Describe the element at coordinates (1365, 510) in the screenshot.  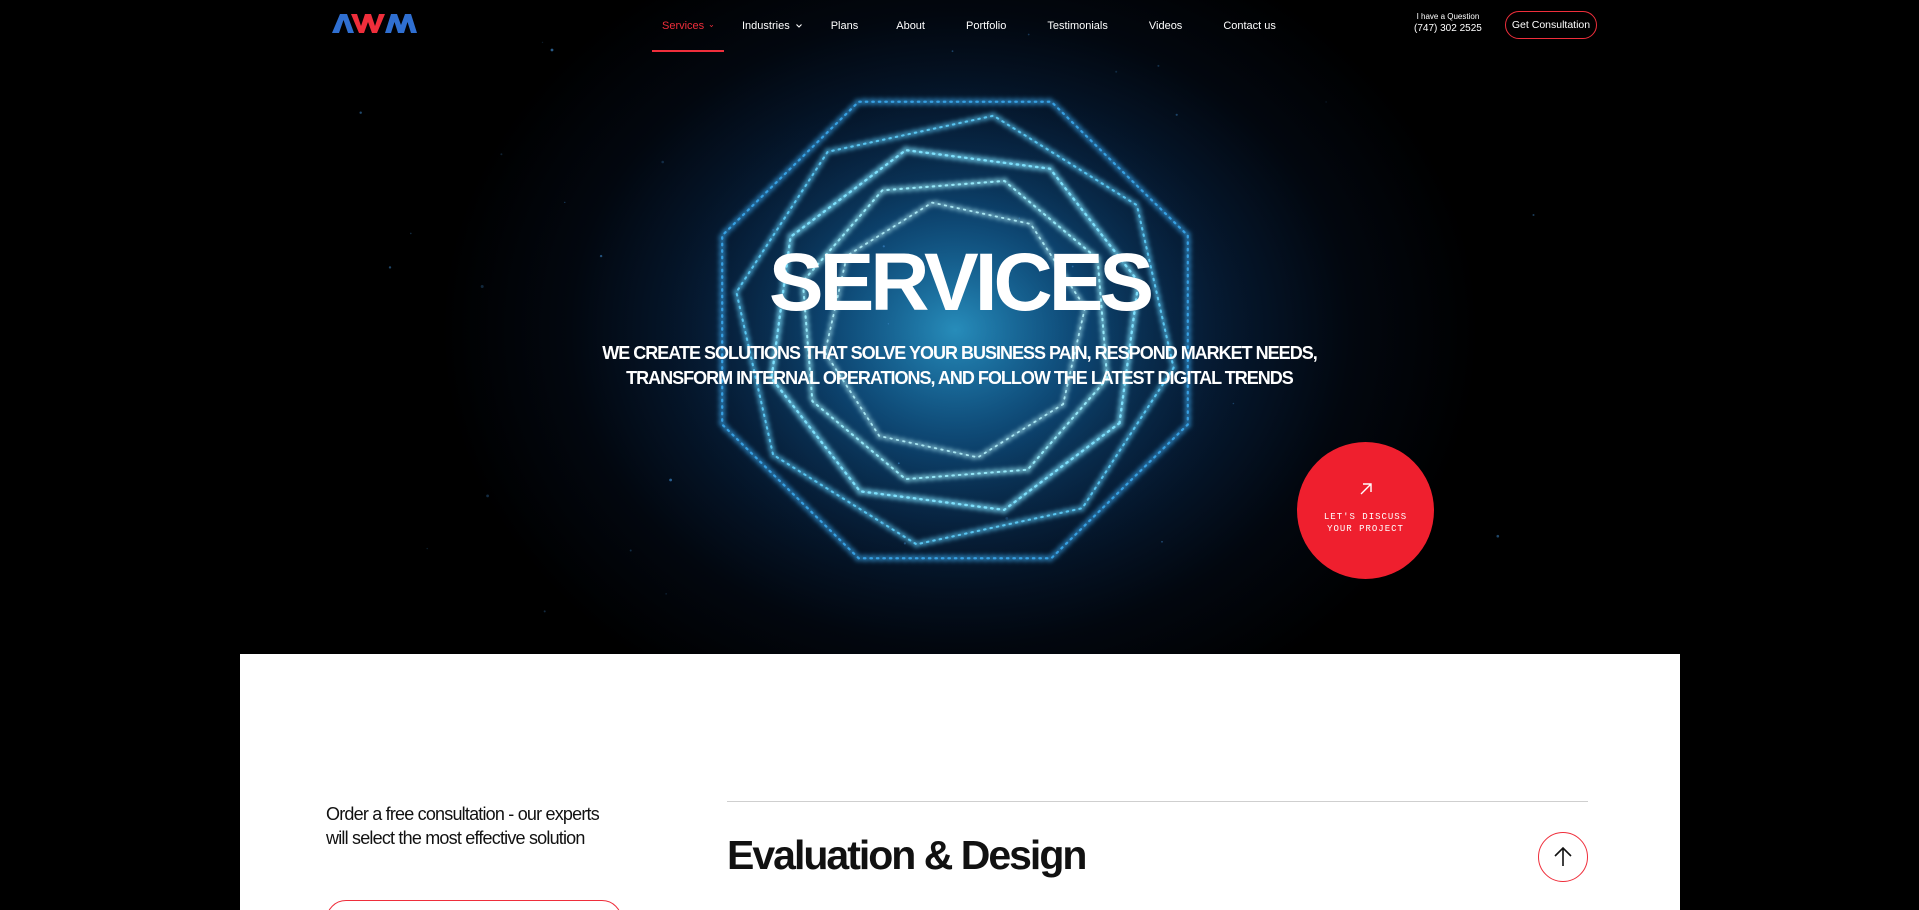
I see `discuss-project-button: LET'S DISCUSS YOUR PROJECT` at that location.